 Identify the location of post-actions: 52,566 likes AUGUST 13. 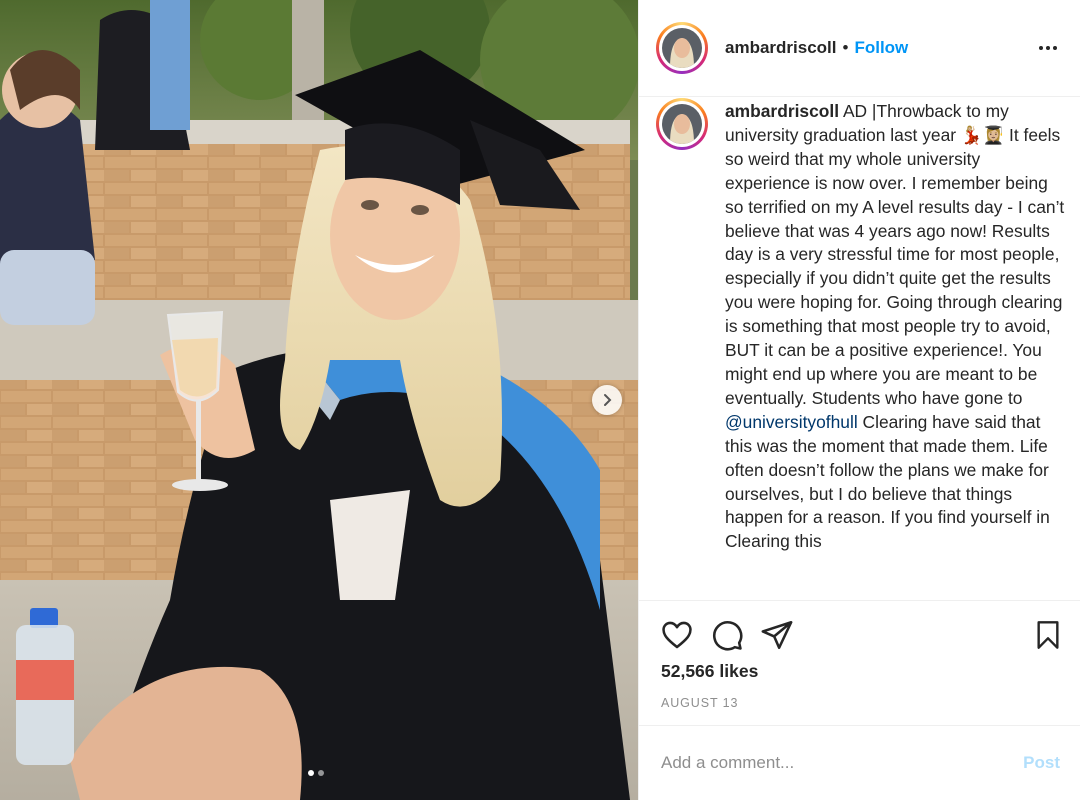
(859, 662).